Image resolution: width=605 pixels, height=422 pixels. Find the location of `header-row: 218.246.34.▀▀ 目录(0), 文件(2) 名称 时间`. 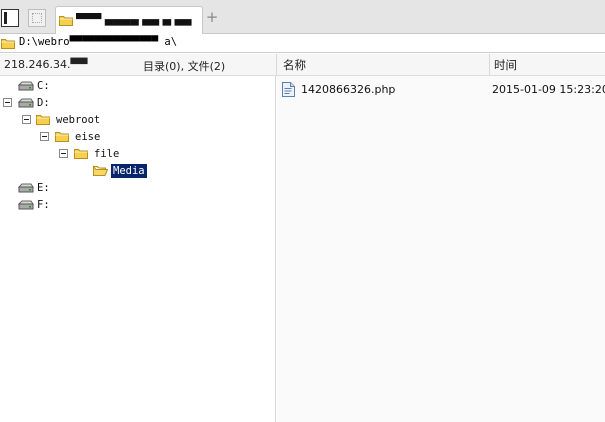

header-row: 218.246.34.▀▀ 目录(0), 文件(2) 名称 时间 is located at coordinates (302, 65).